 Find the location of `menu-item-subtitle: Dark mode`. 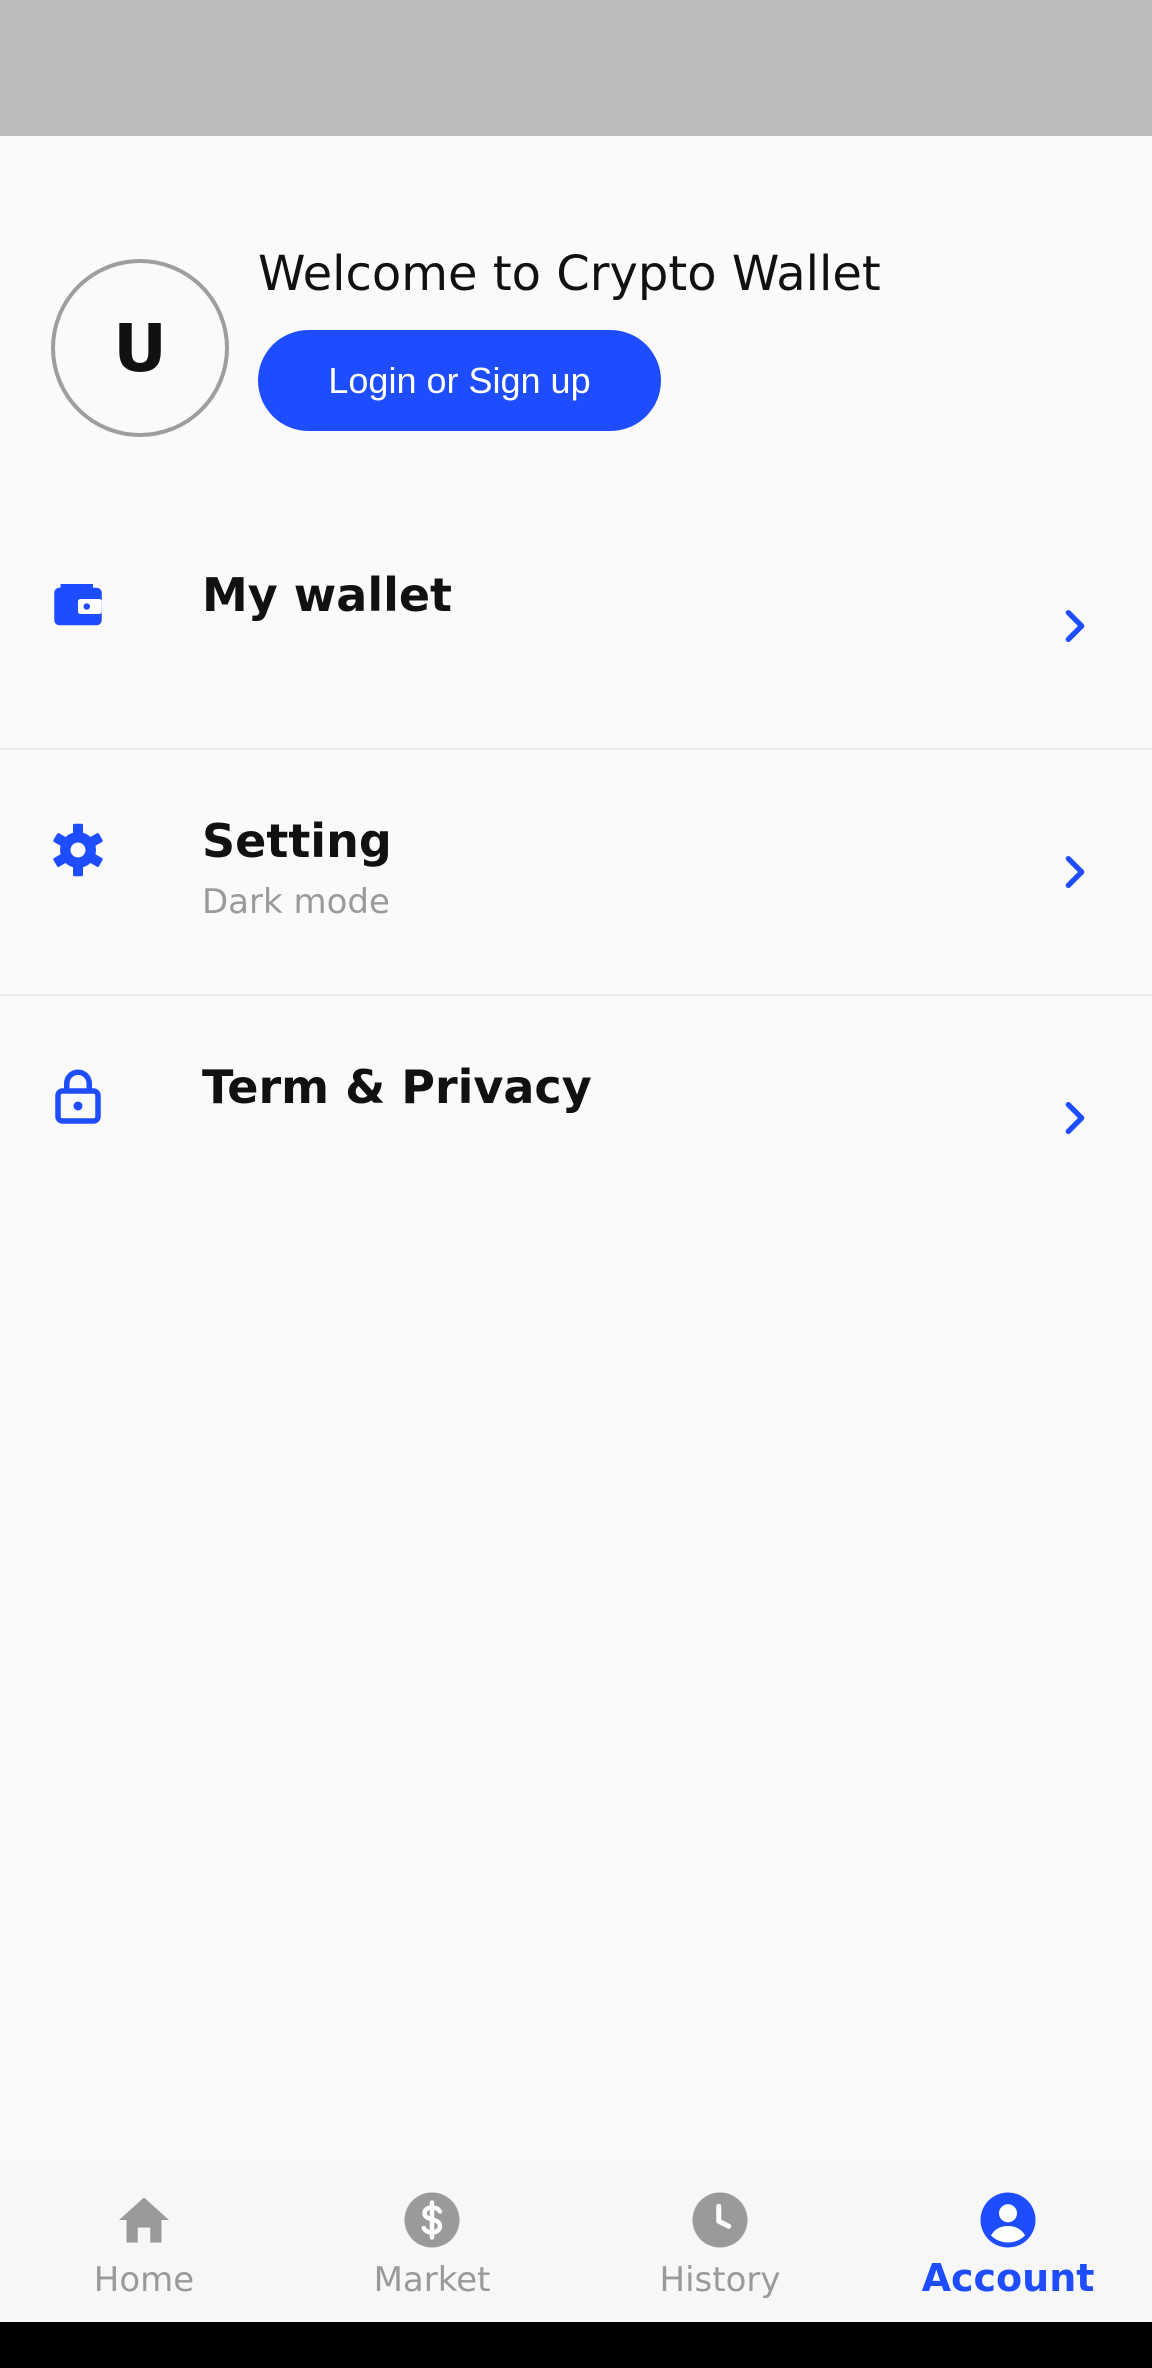

menu-item-subtitle: Dark mode is located at coordinates (296, 902).